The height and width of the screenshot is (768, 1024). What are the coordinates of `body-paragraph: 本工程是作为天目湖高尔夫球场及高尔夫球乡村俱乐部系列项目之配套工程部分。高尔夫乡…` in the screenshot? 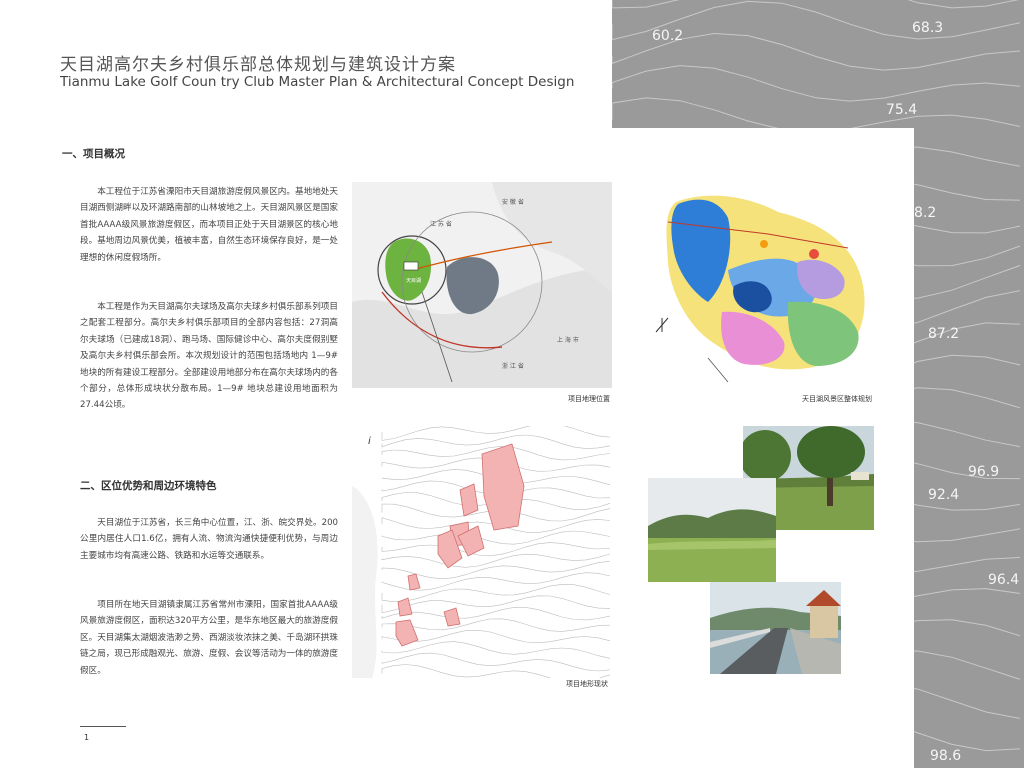 It's located at (209, 356).